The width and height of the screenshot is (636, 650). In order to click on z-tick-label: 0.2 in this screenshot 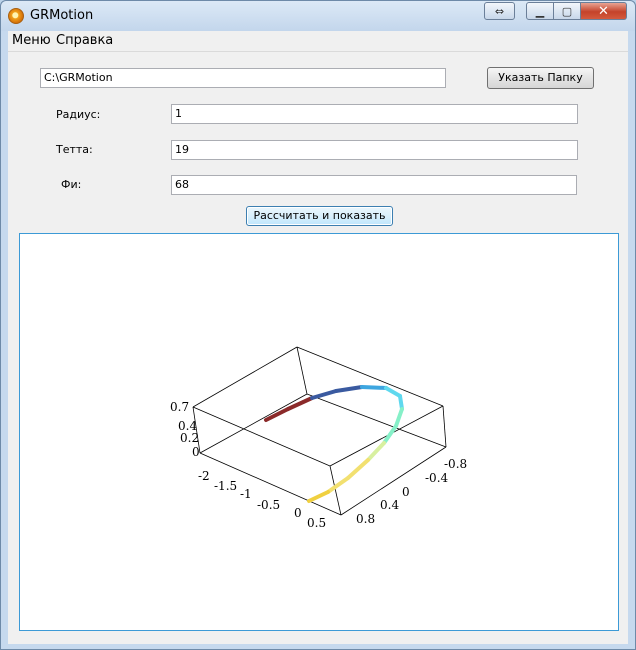, I will do `click(189, 438)`.